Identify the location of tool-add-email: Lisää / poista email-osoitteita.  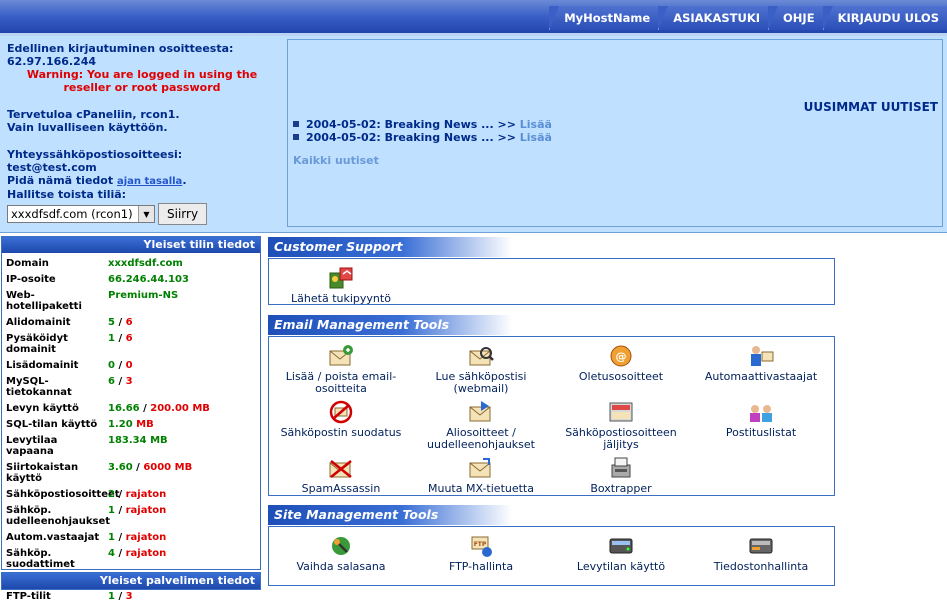
(341, 369).